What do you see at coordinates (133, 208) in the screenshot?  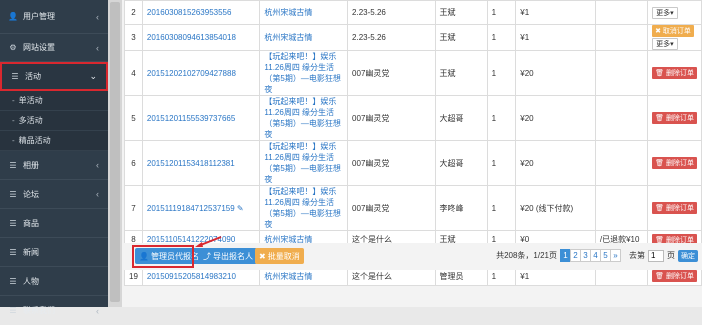 I see `row-index: 7` at bounding box center [133, 208].